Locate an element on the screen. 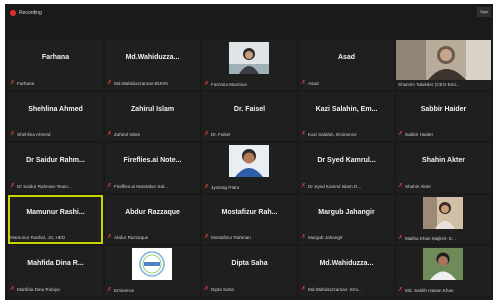  participant-tile: Sabbir Haider ✗ Sabbir Haider is located at coordinates (443, 116).